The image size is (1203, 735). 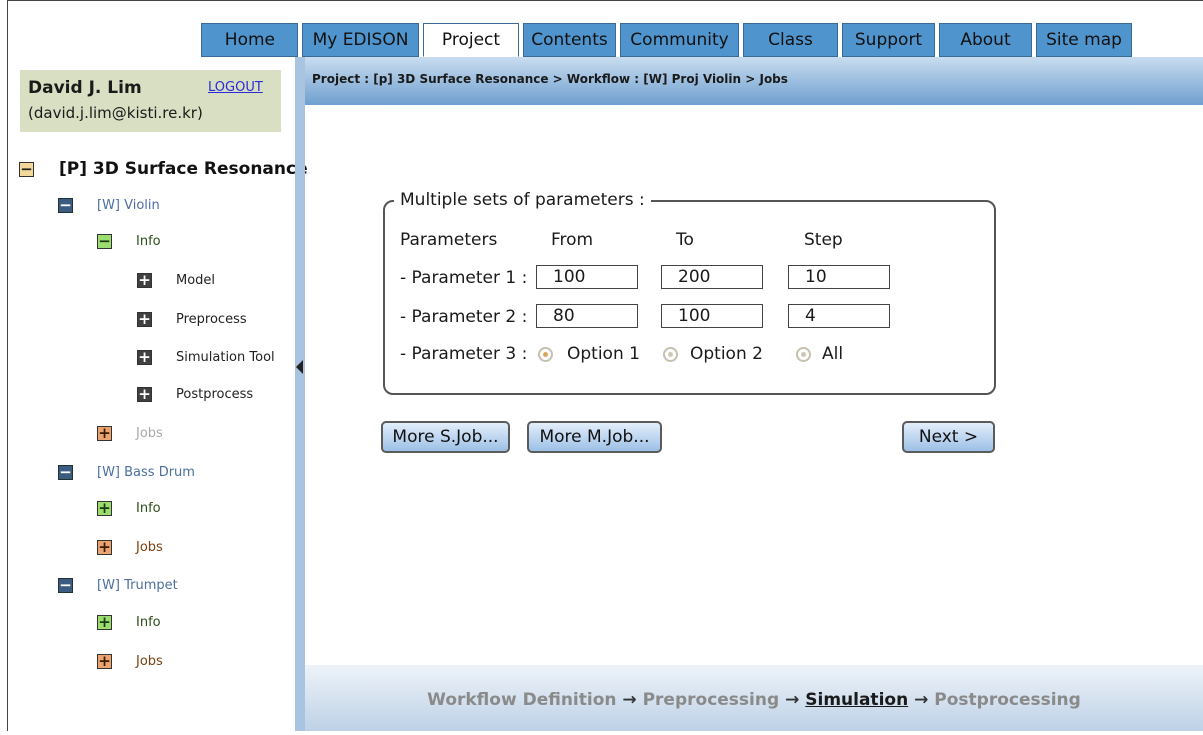 What do you see at coordinates (833, 354) in the screenshot?
I see `all-label: All` at bounding box center [833, 354].